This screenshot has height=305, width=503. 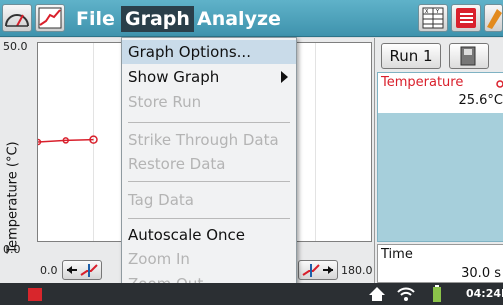 What do you see at coordinates (484, 293) in the screenshot?
I see `status-clock: 04:24PM` at bounding box center [484, 293].